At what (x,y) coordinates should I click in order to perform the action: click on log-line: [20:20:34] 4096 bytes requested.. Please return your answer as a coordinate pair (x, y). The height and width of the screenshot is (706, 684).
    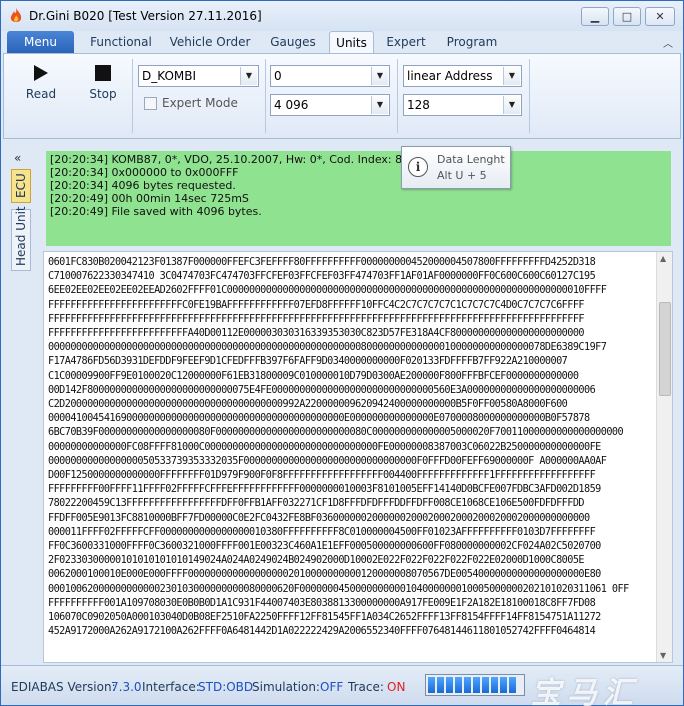
    Looking at the image, I should click on (143, 185).